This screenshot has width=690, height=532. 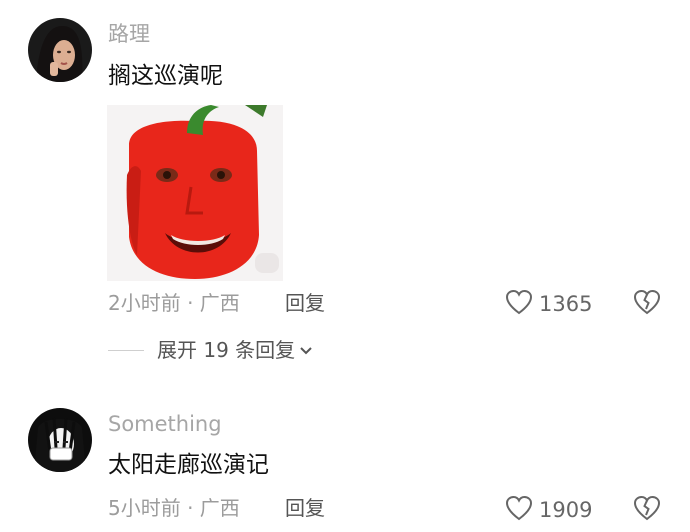 I want to click on comment-text: 搁这巡演呢, so click(x=165, y=76).